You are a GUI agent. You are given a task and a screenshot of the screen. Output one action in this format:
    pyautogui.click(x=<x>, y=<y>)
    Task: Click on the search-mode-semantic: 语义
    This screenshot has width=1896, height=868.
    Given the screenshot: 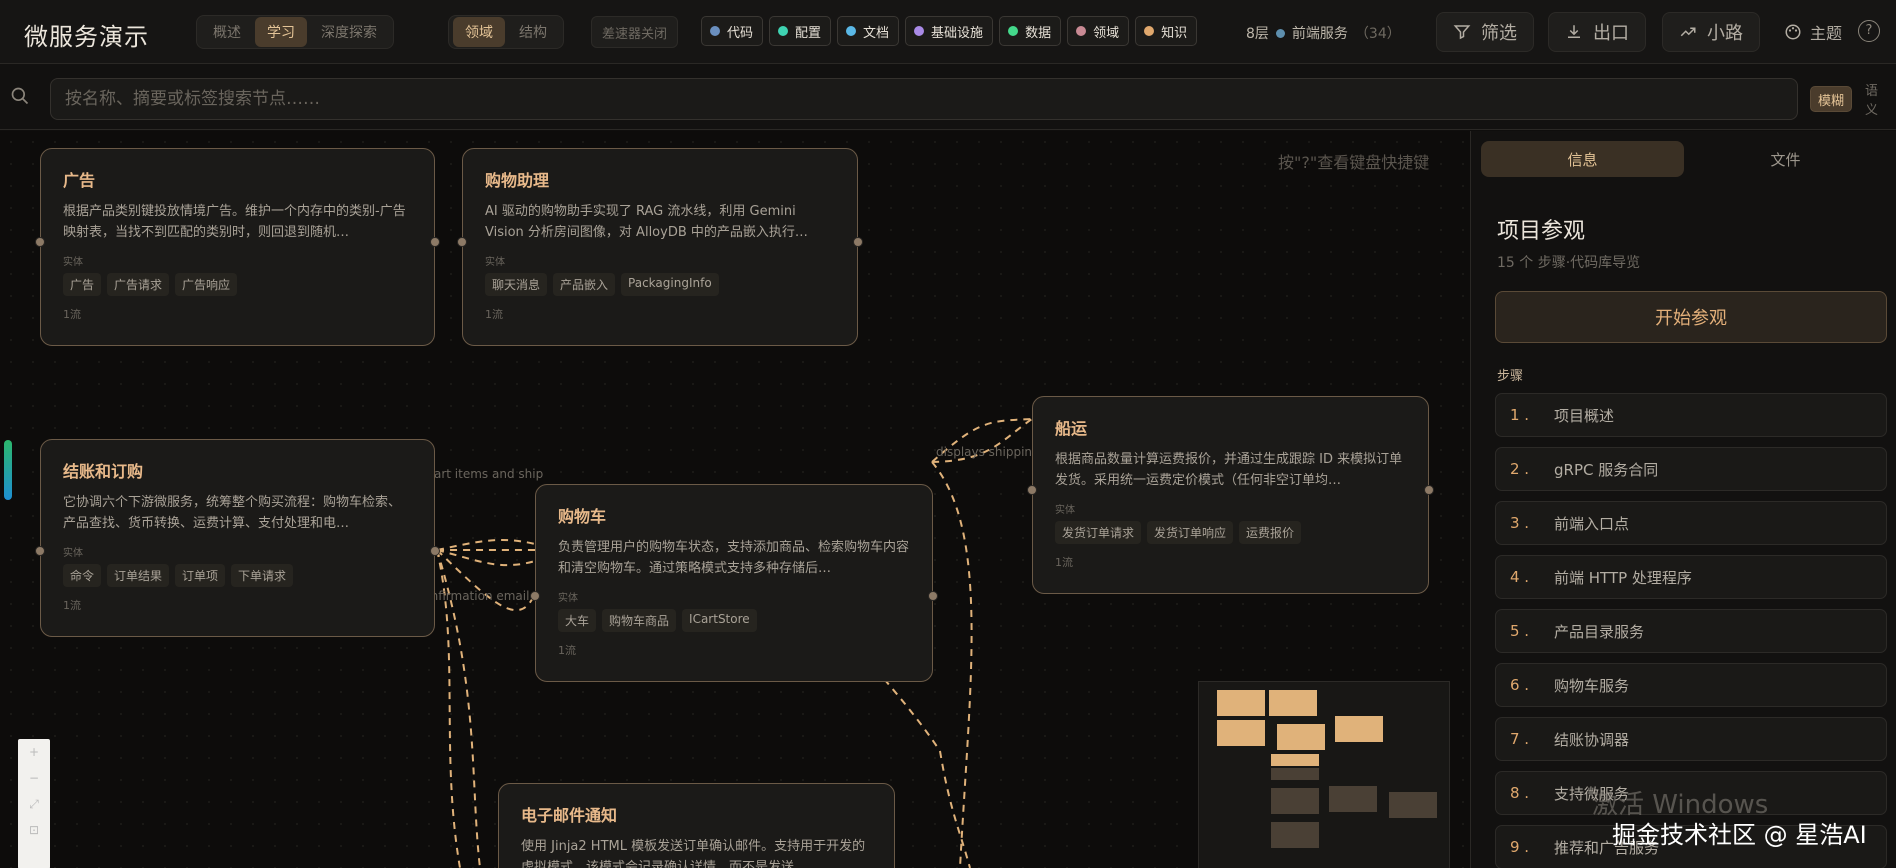 What is the action you would take?
    pyautogui.click(x=1877, y=101)
    